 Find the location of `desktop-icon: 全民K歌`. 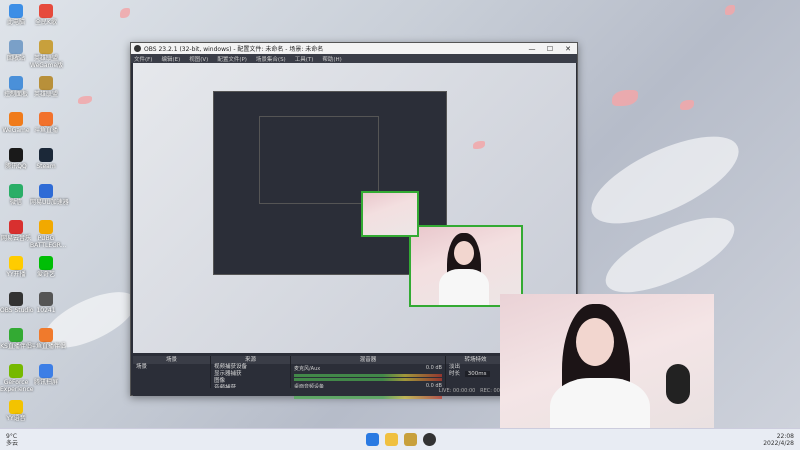

desktop-icon: 全民K歌 is located at coordinates (46, 15).